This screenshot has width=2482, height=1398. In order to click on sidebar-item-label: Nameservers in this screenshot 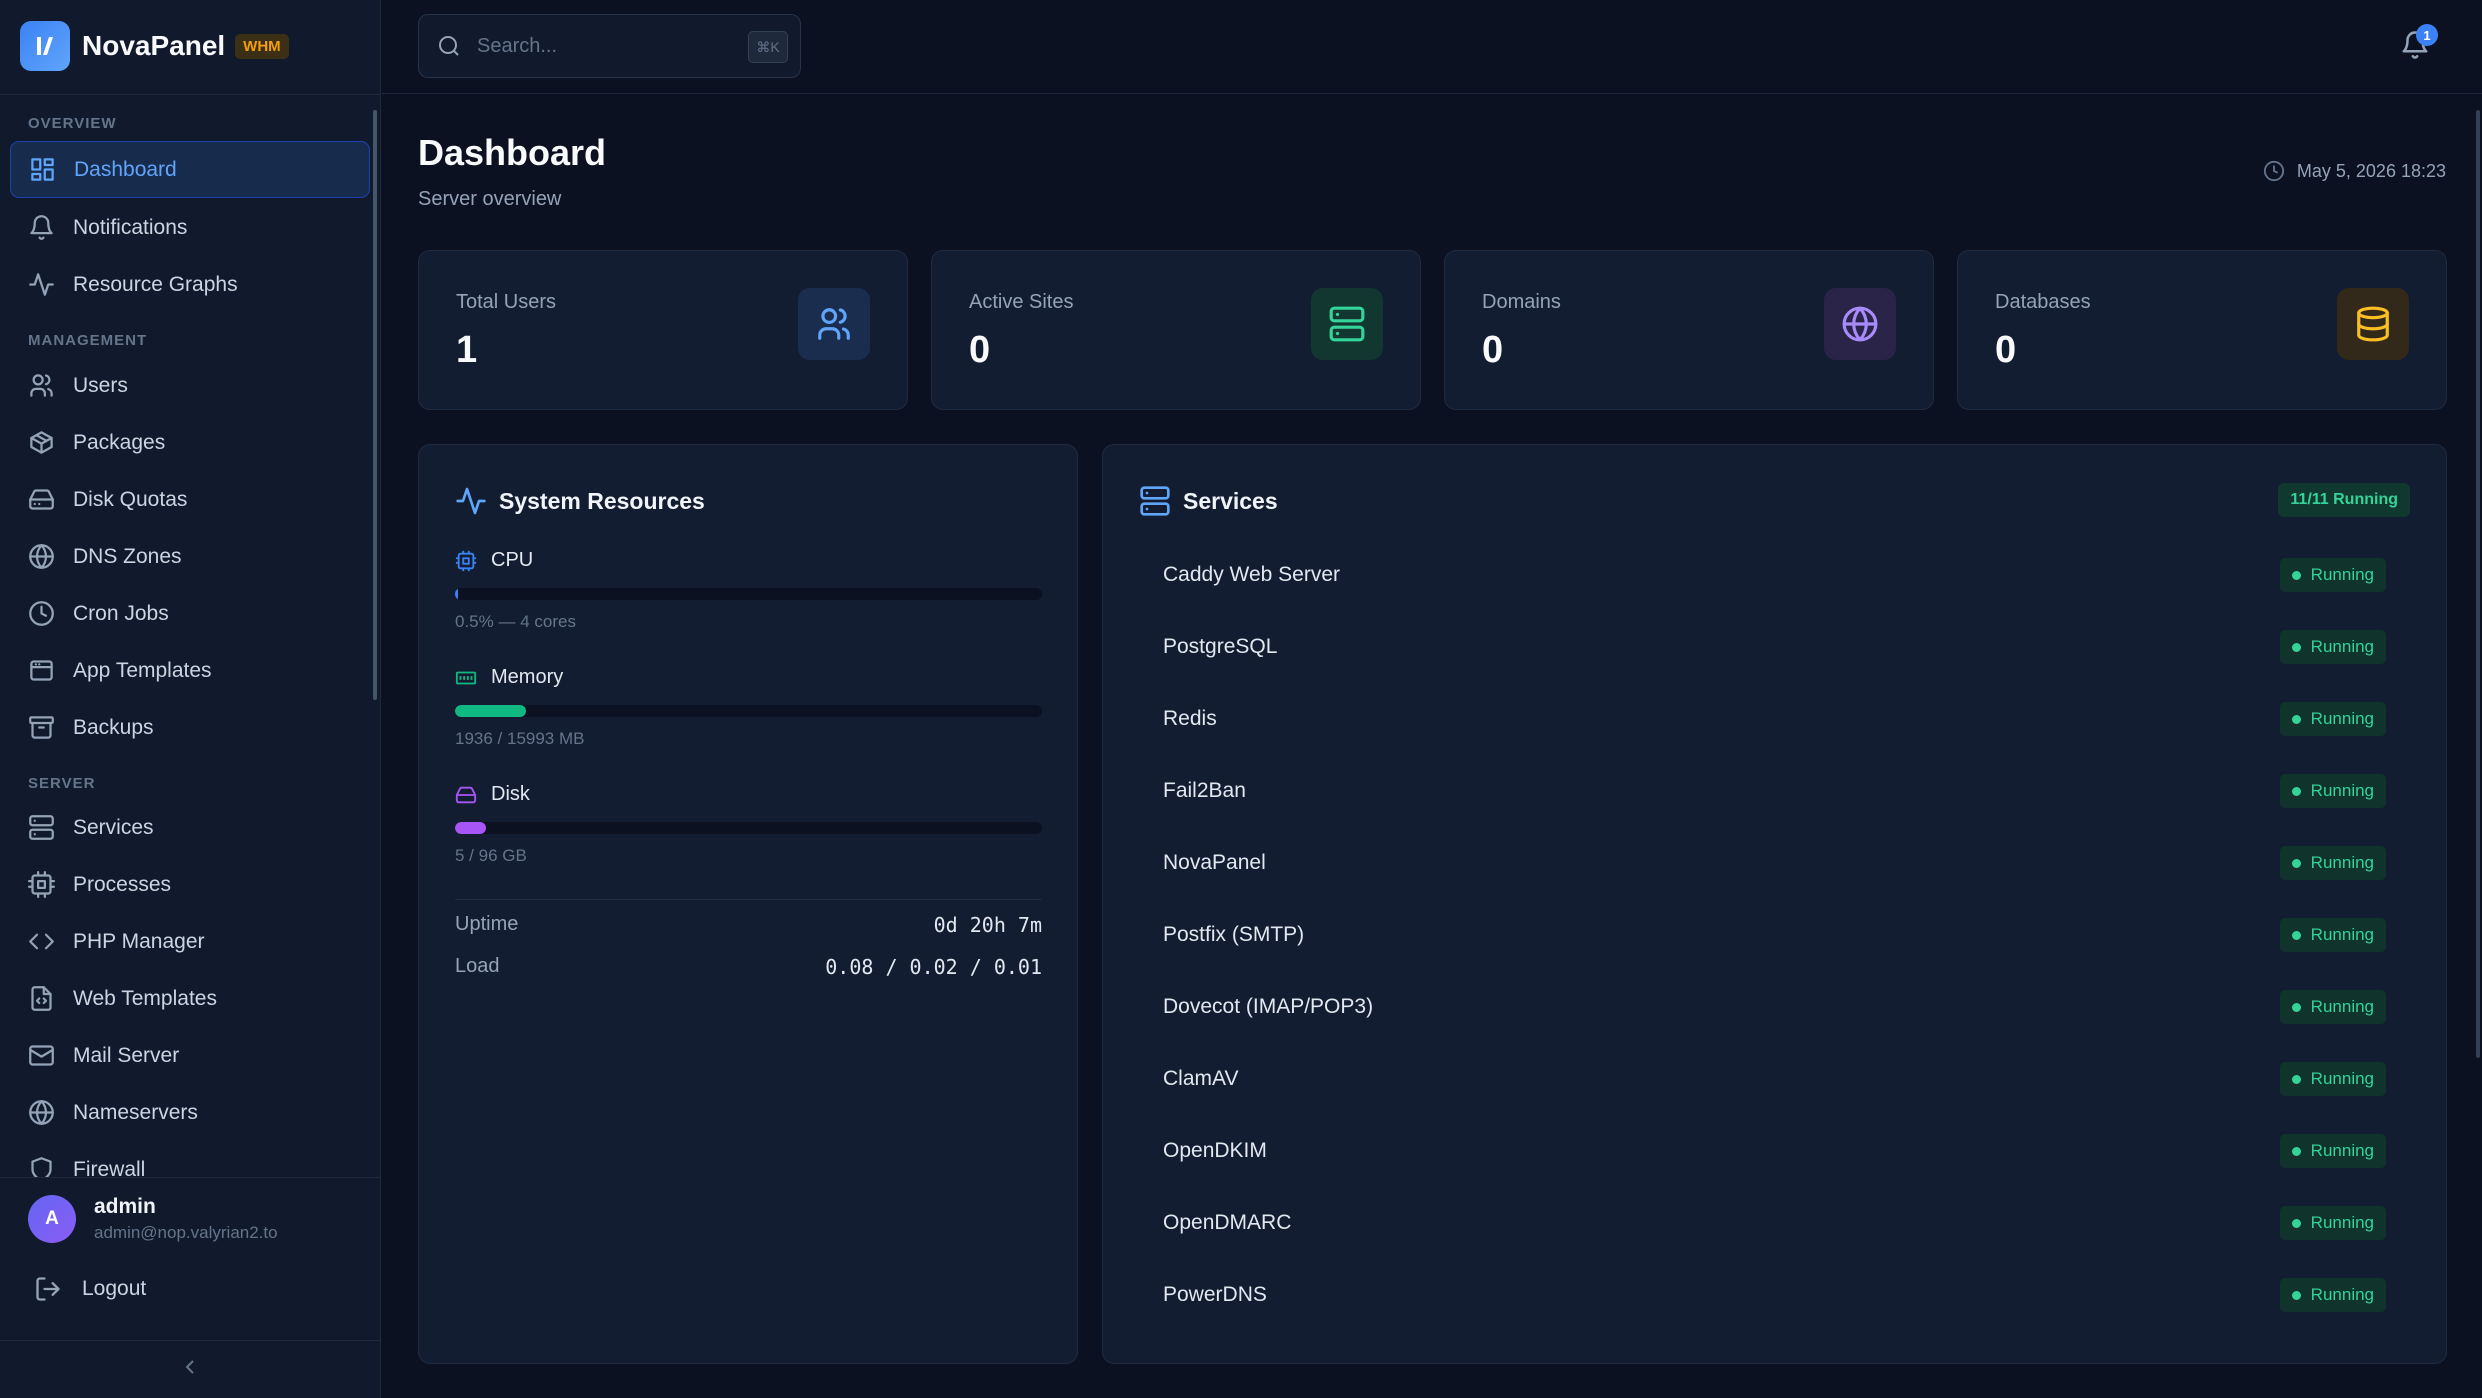, I will do `click(135, 1112)`.